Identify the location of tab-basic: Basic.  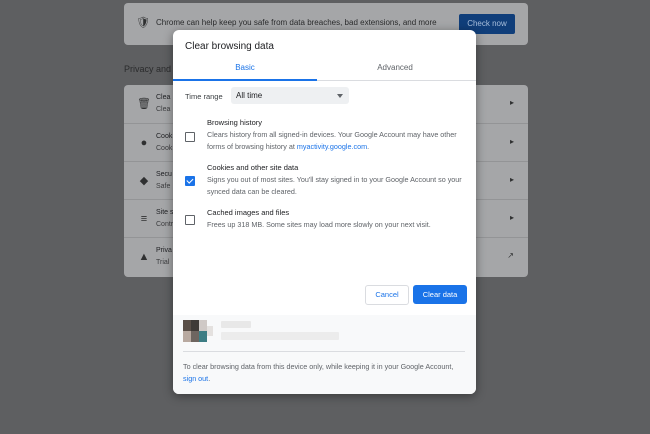
(245, 68).